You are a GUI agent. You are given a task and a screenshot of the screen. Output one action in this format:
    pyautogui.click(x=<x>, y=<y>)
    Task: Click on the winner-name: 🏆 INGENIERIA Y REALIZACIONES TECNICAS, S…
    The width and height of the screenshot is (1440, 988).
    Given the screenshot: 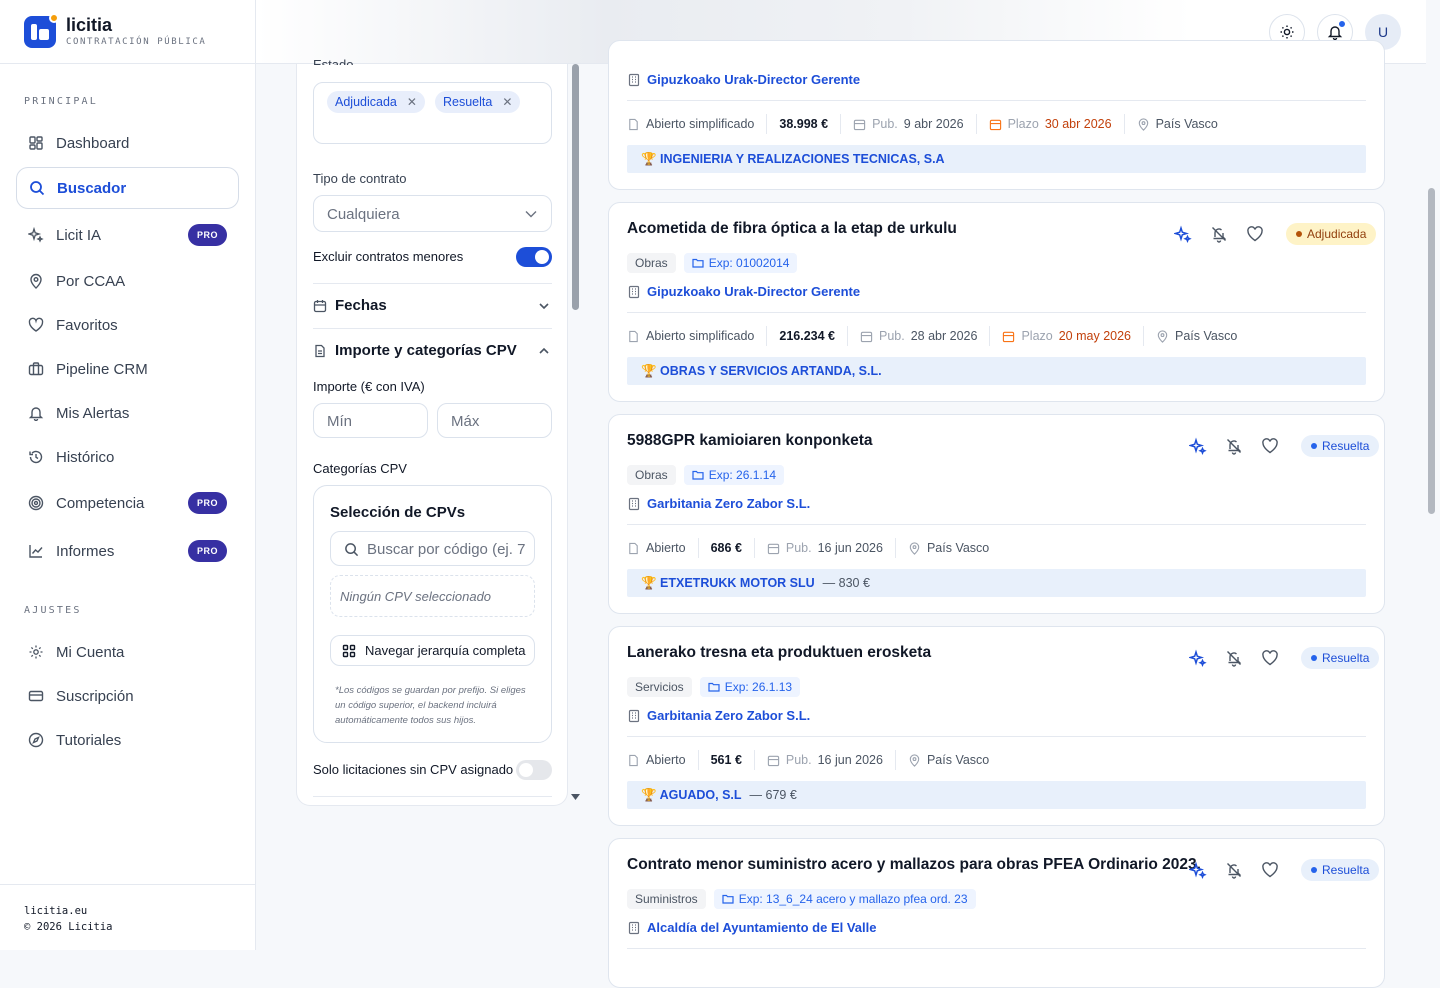 What is the action you would take?
    pyautogui.click(x=793, y=159)
    